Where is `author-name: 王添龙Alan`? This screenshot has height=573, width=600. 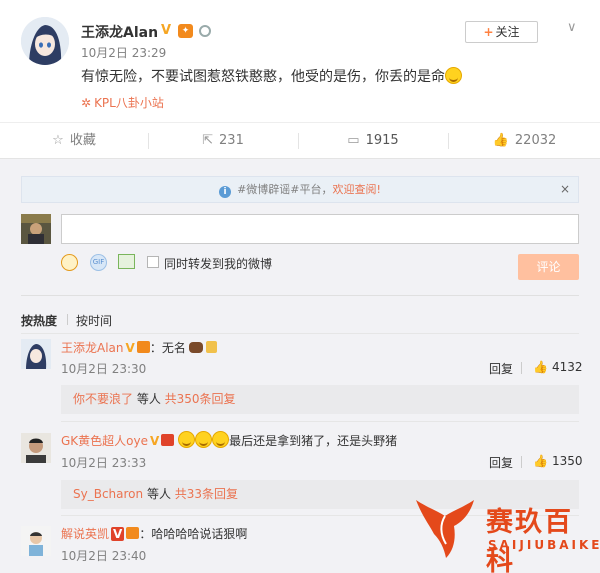 author-name: 王添龙Alan is located at coordinates (119, 32).